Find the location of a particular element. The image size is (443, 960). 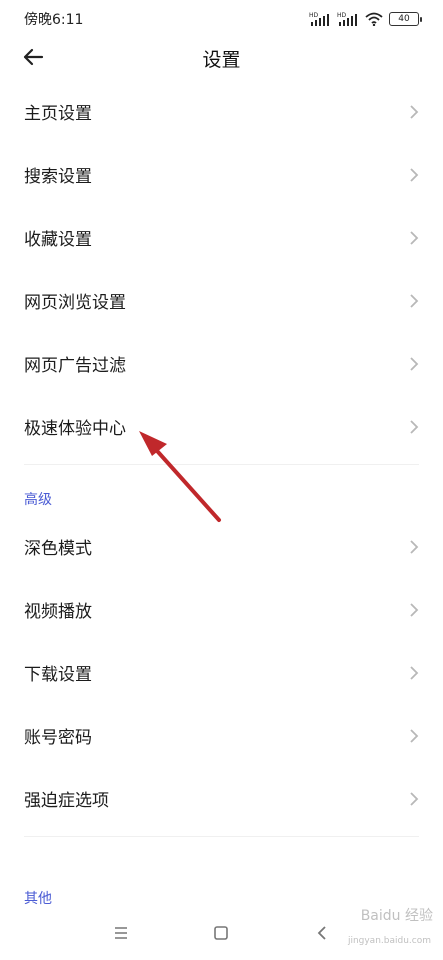

status-bar: 傍晚6:11 HD HD 40 is located at coordinates (221, 19).